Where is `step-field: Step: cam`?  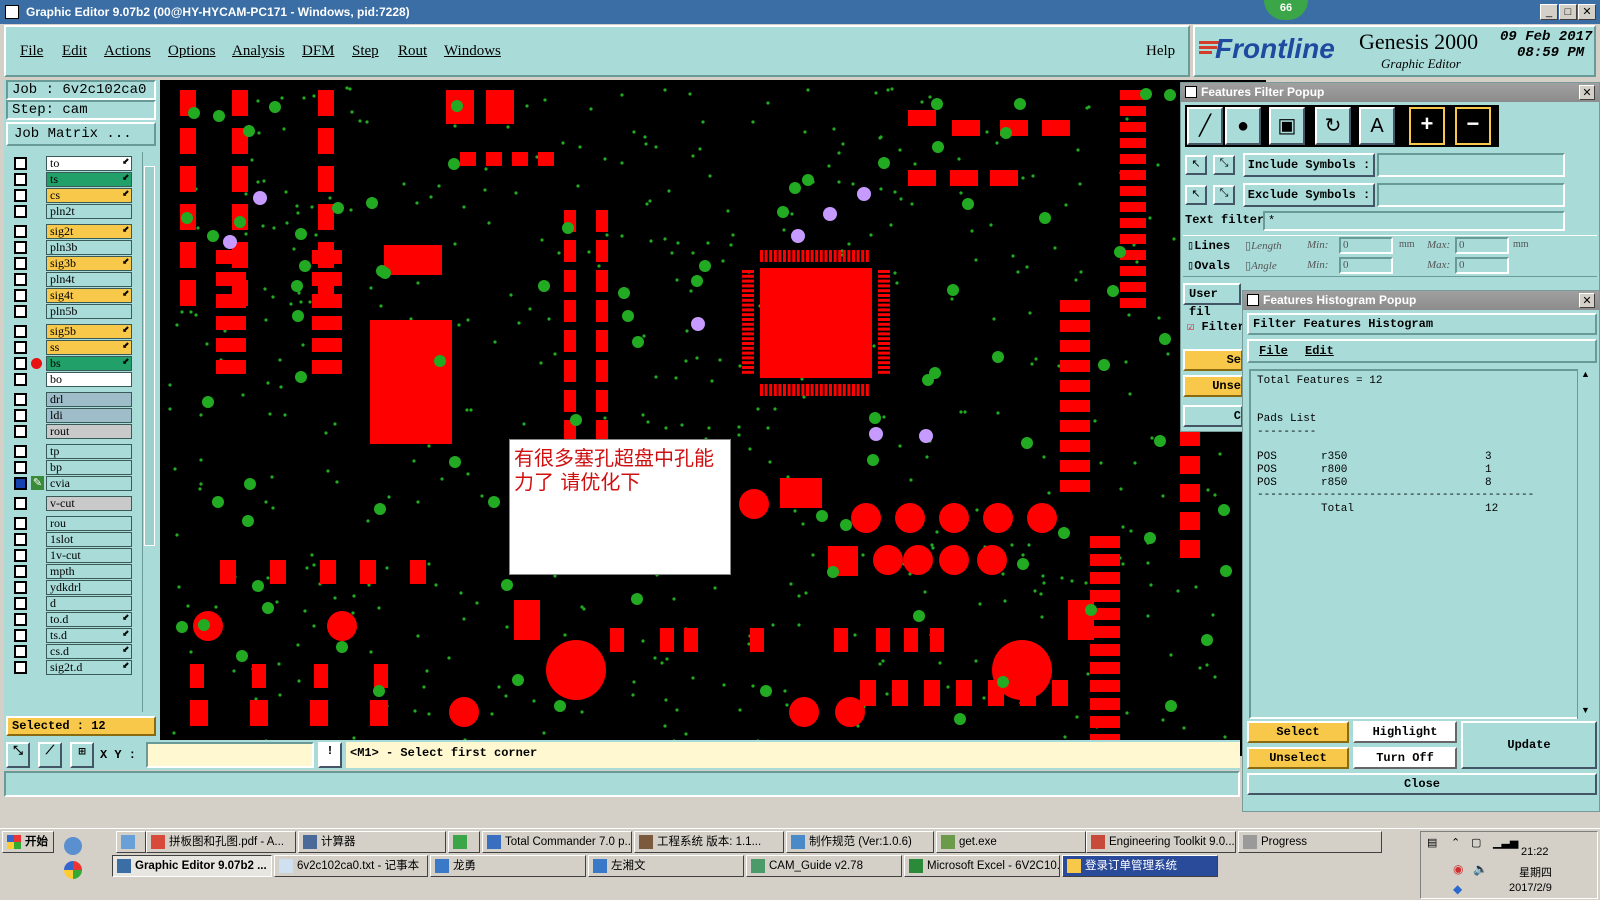
step-field: Step: cam is located at coordinates (81, 110).